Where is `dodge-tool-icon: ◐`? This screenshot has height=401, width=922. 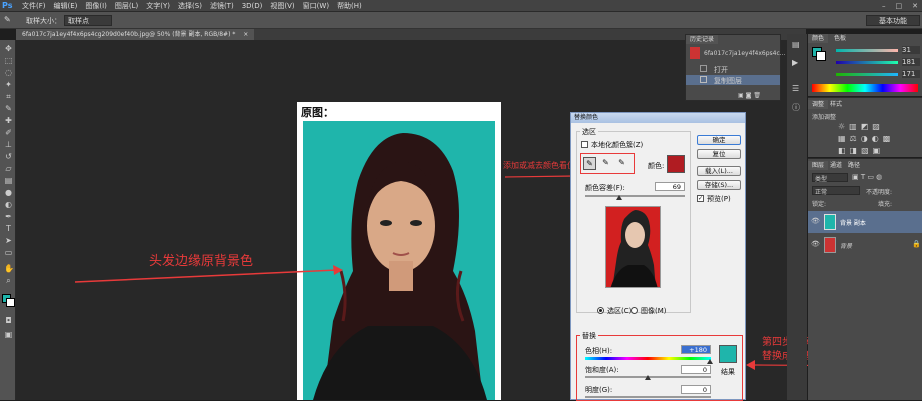 dodge-tool-icon: ◐ is located at coordinates (8, 204).